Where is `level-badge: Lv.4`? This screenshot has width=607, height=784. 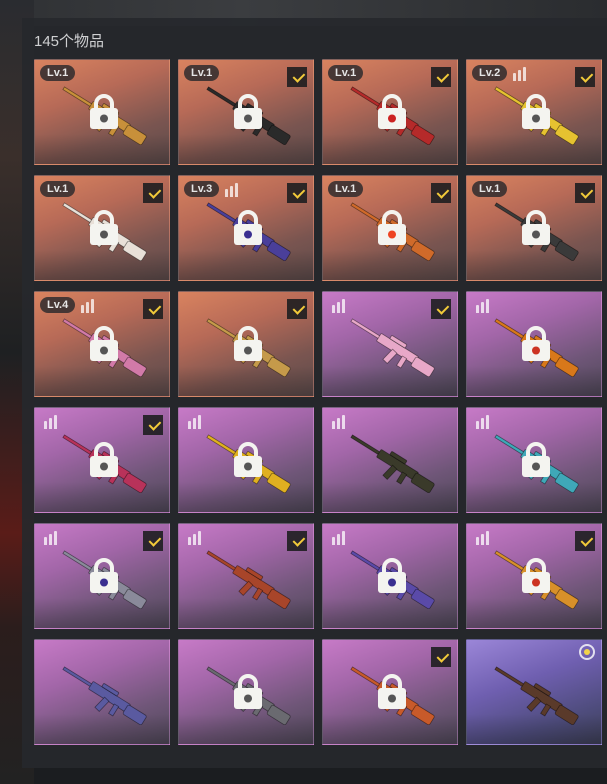
level-badge: Lv.4 is located at coordinates (58, 305).